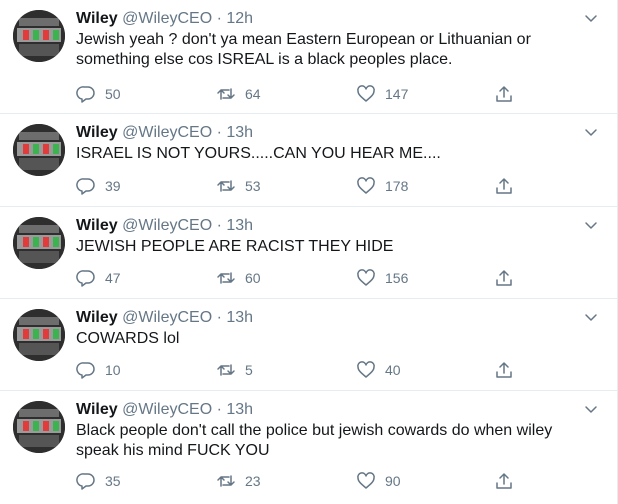  I want to click on tweet-text: JEWISH PEOPLE ARE RACIST THEY HIDE, so click(235, 246).